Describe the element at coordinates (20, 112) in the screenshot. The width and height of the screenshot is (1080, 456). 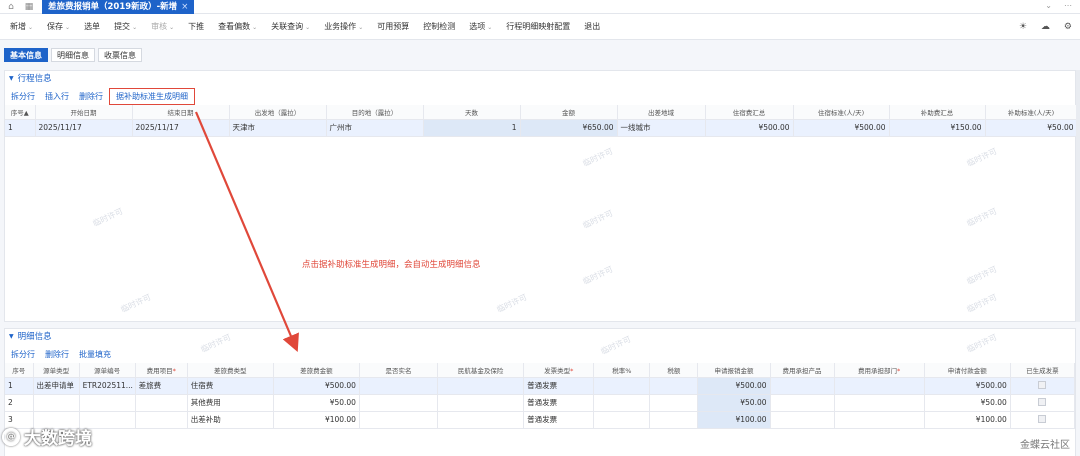
I see `trip-col-header: 序号▲` at that location.